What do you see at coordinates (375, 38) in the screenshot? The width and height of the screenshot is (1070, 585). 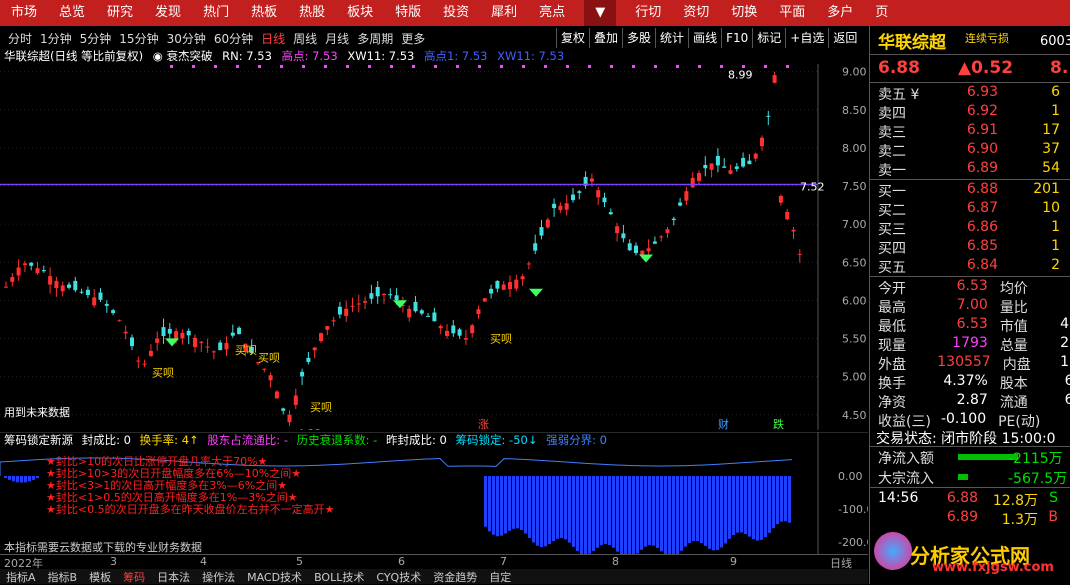 I see `tab-9: 多周期` at bounding box center [375, 38].